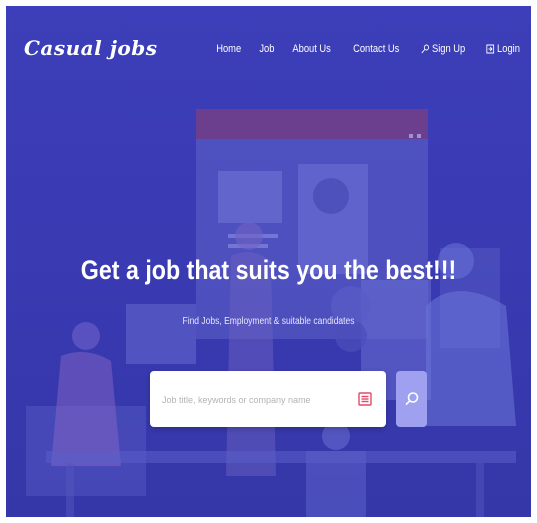  I want to click on illus-window-bar, so click(312, 124).